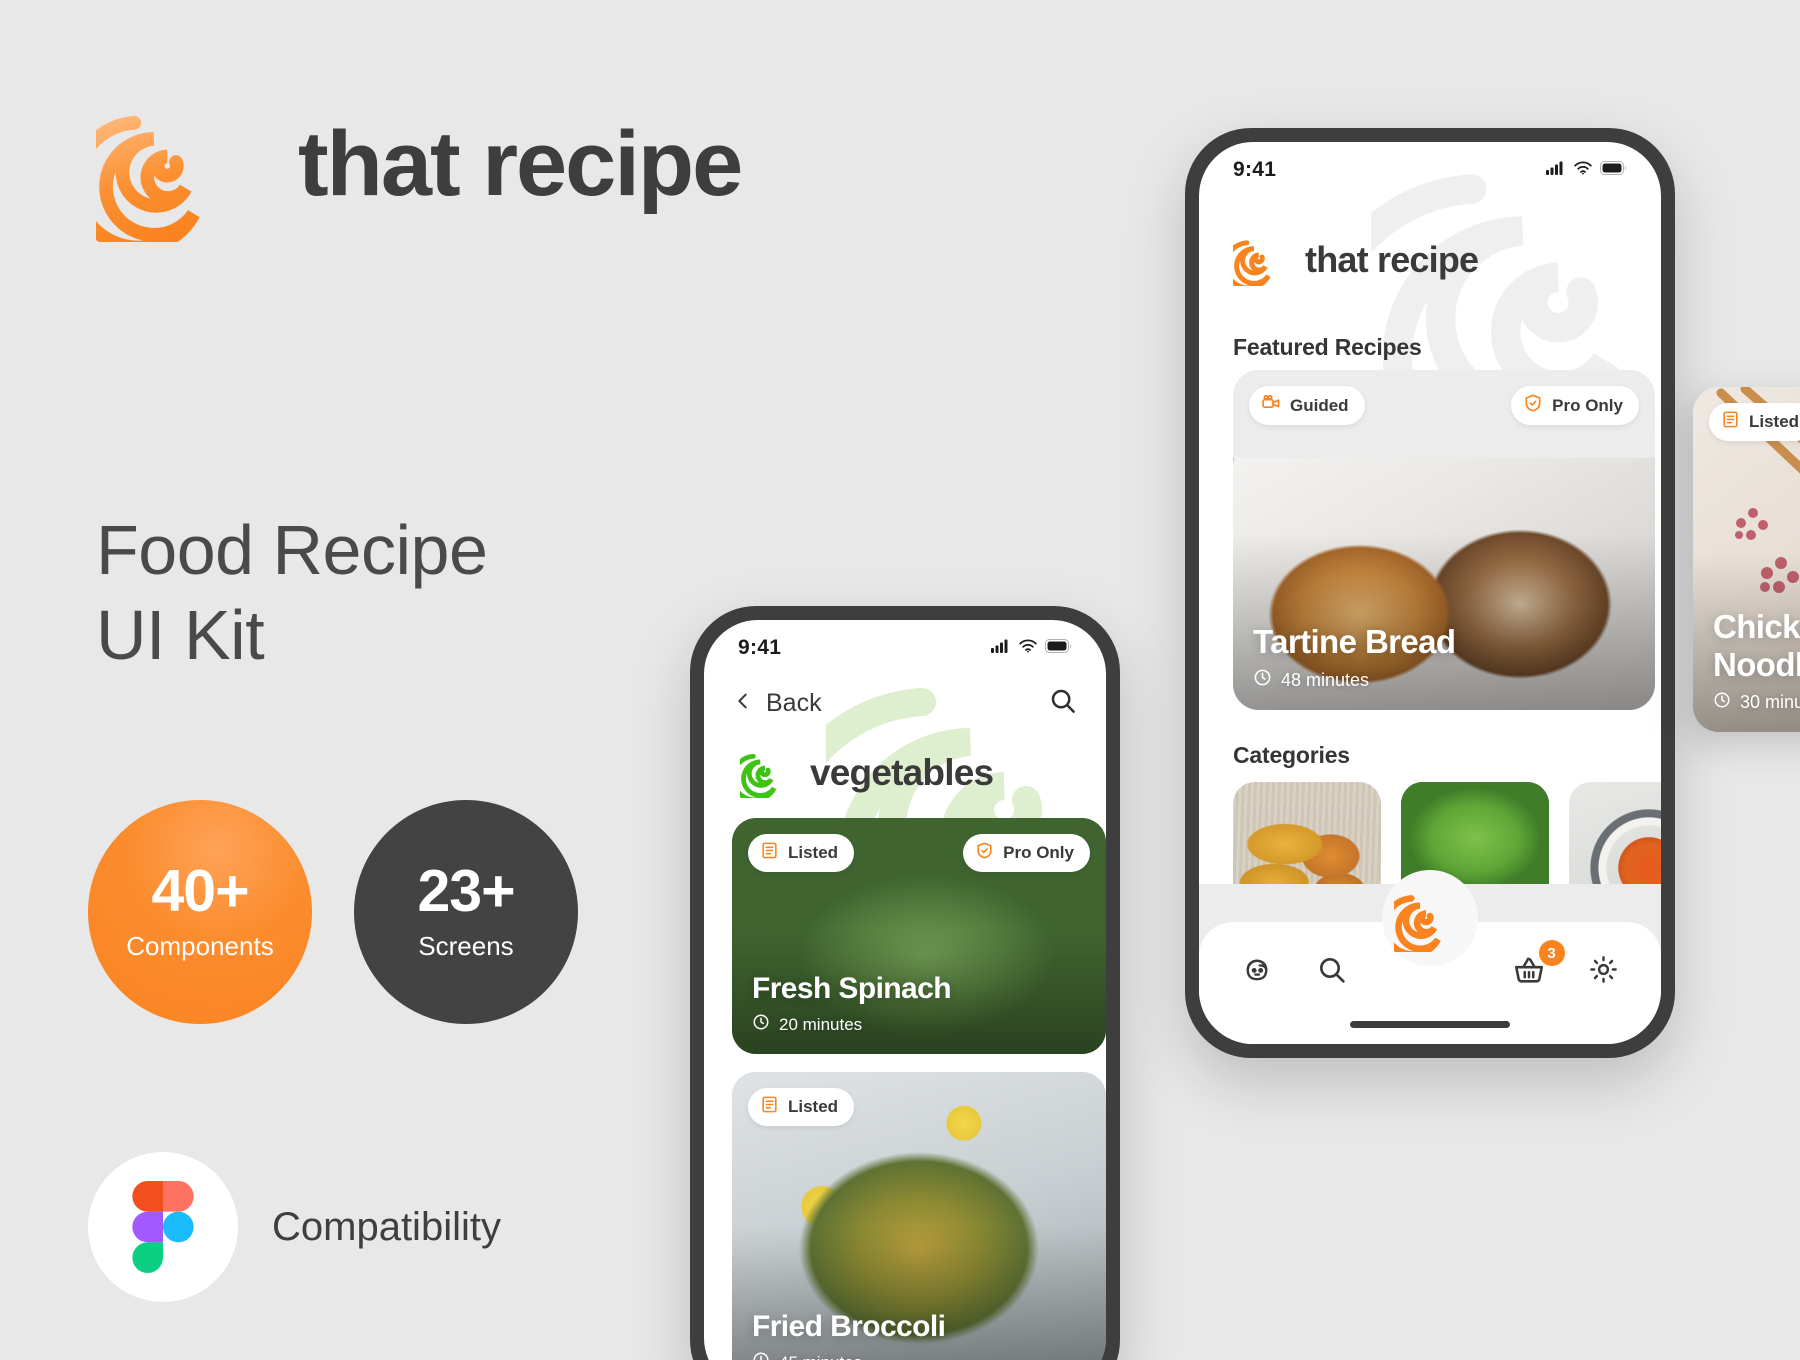 The height and width of the screenshot is (1360, 1800). I want to click on card-footer-spinach: Fresh Spinach 20 minutes, so click(852, 1004).